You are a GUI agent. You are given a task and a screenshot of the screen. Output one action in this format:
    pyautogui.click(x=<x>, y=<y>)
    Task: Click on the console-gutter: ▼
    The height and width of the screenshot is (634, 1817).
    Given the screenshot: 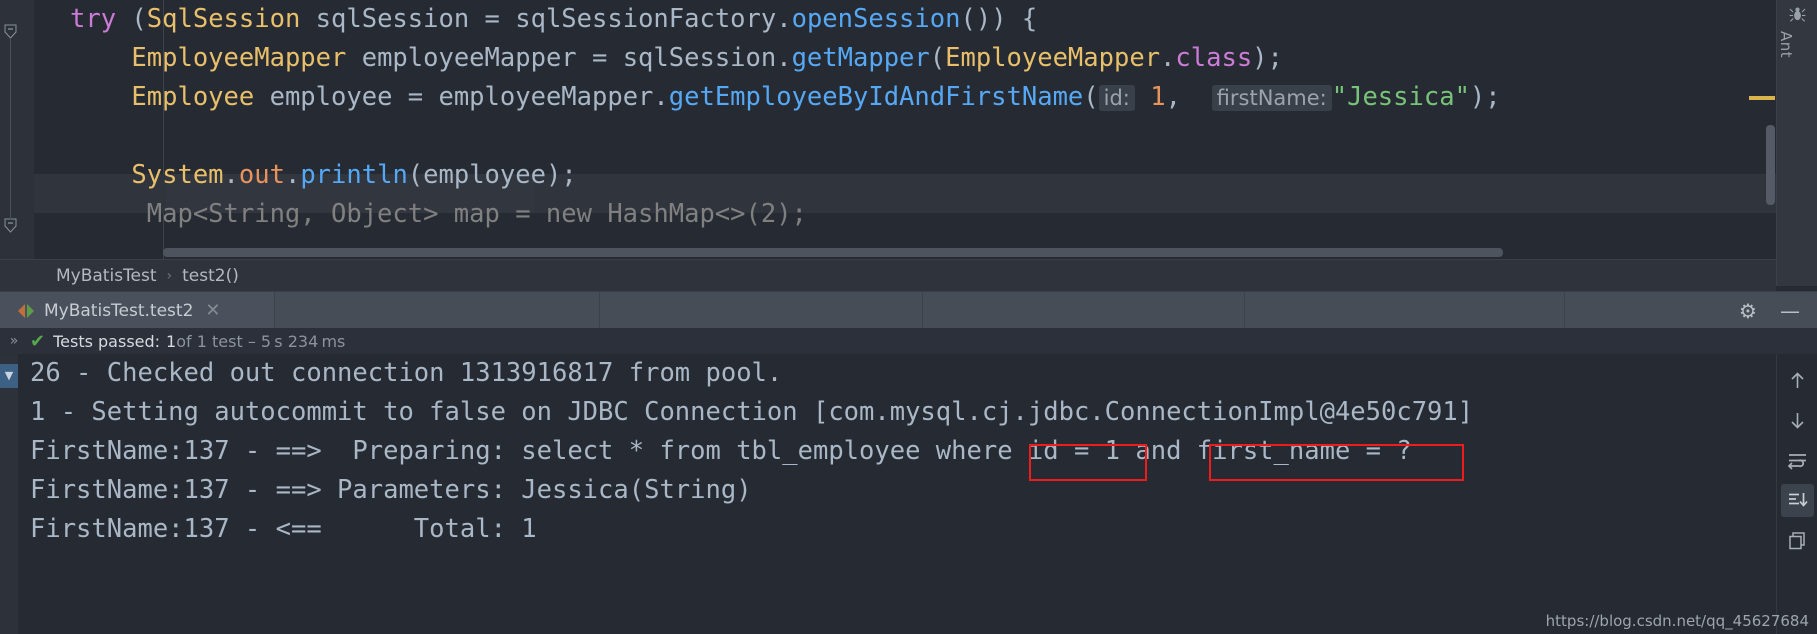 What is the action you would take?
    pyautogui.click(x=9, y=494)
    